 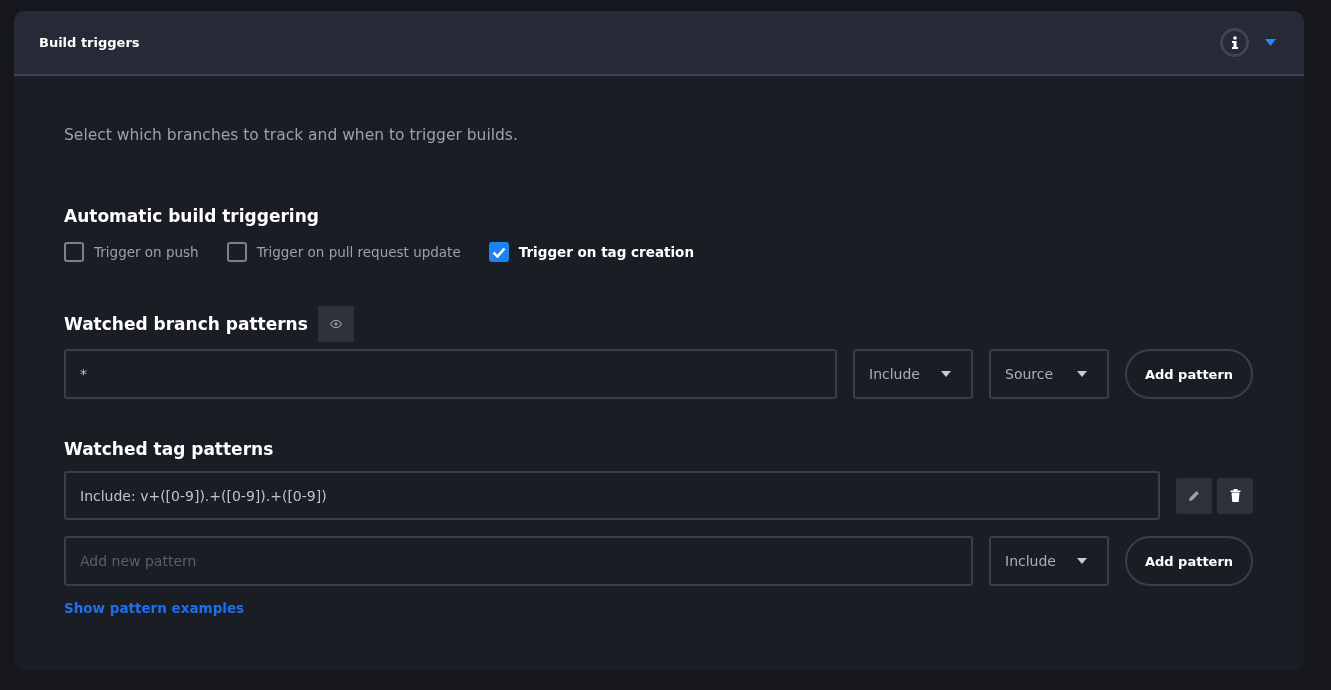 What do you see at coordinates (358, 252) in the screenshot?
I see `checkbox-label: Trigger on pull request update` at bounding box center [358, 252].